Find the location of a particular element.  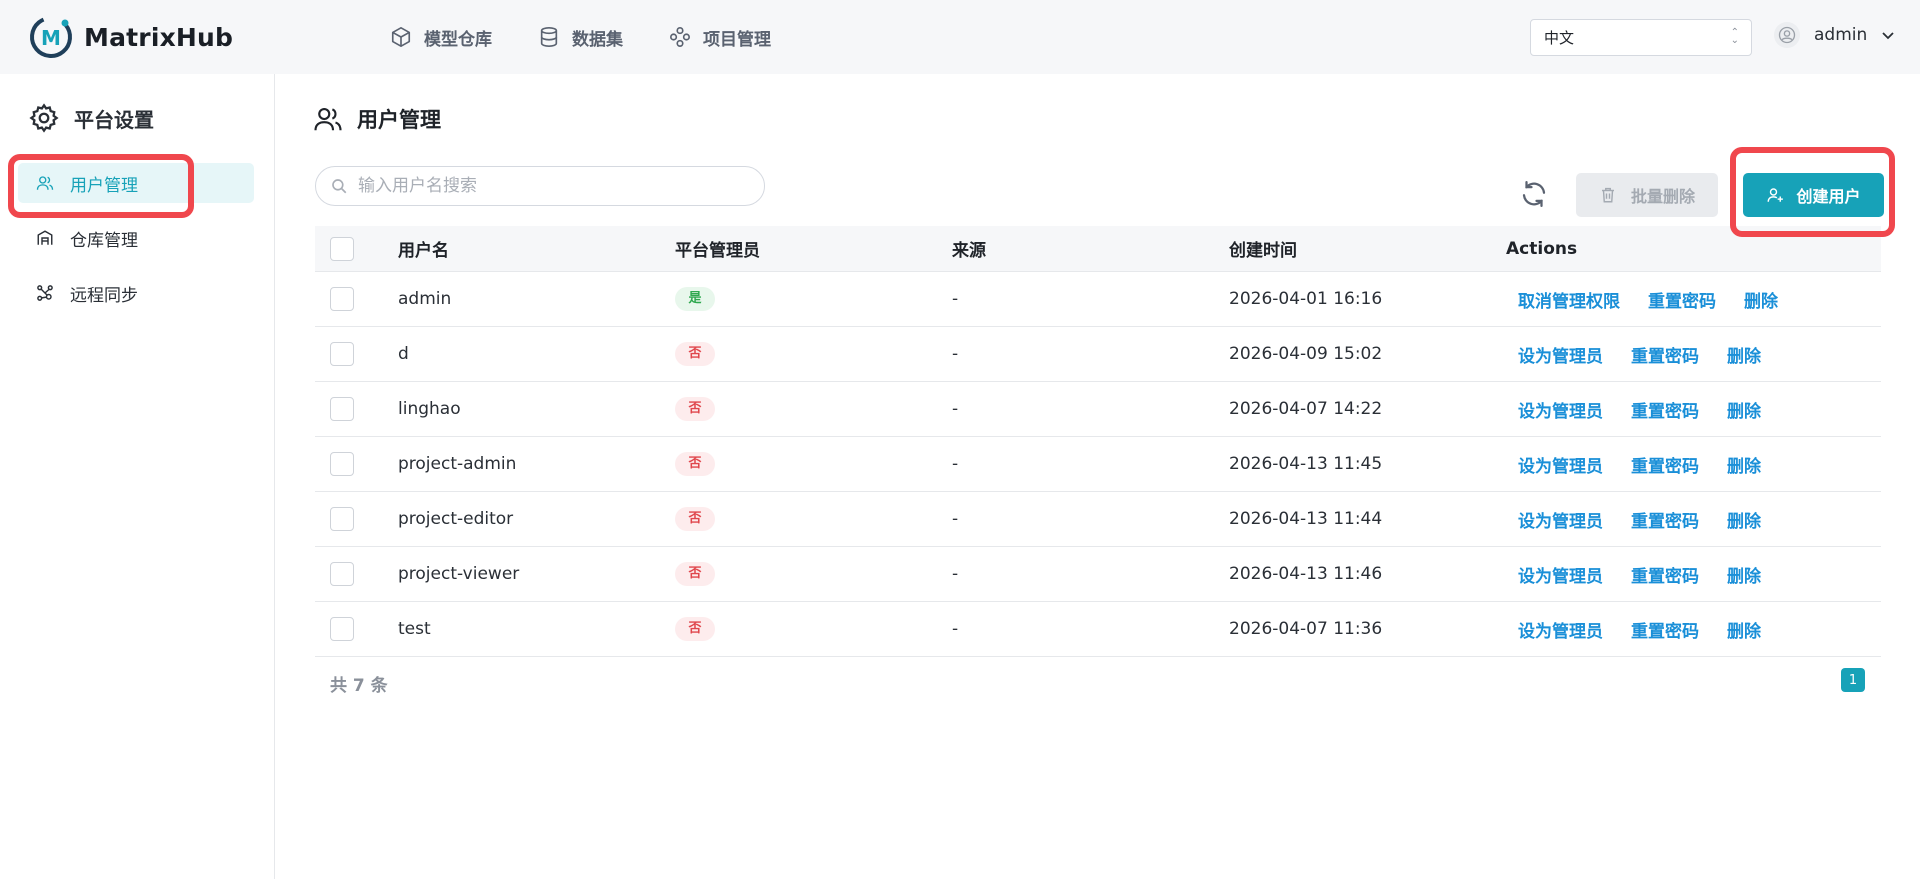

cell-created-time: 2026-04-13 11:46 is located at coordinates (1306, 574).